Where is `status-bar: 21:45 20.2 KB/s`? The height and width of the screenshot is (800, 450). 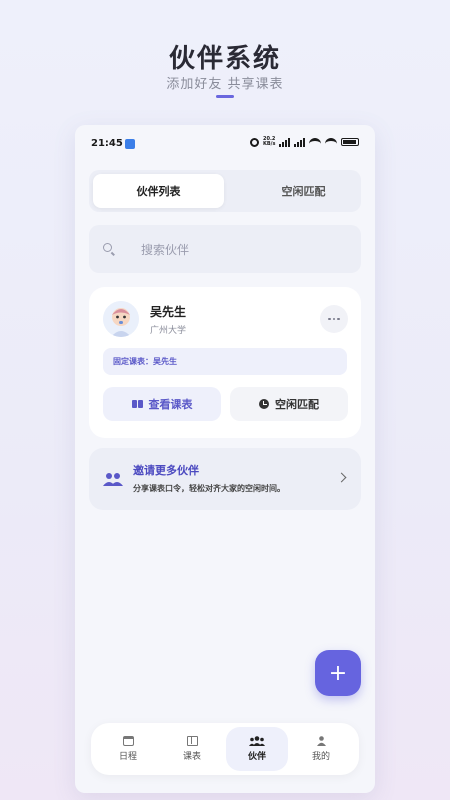
status-bar: 21:45 20.2 KB/s is located at coordinates (225, 145).